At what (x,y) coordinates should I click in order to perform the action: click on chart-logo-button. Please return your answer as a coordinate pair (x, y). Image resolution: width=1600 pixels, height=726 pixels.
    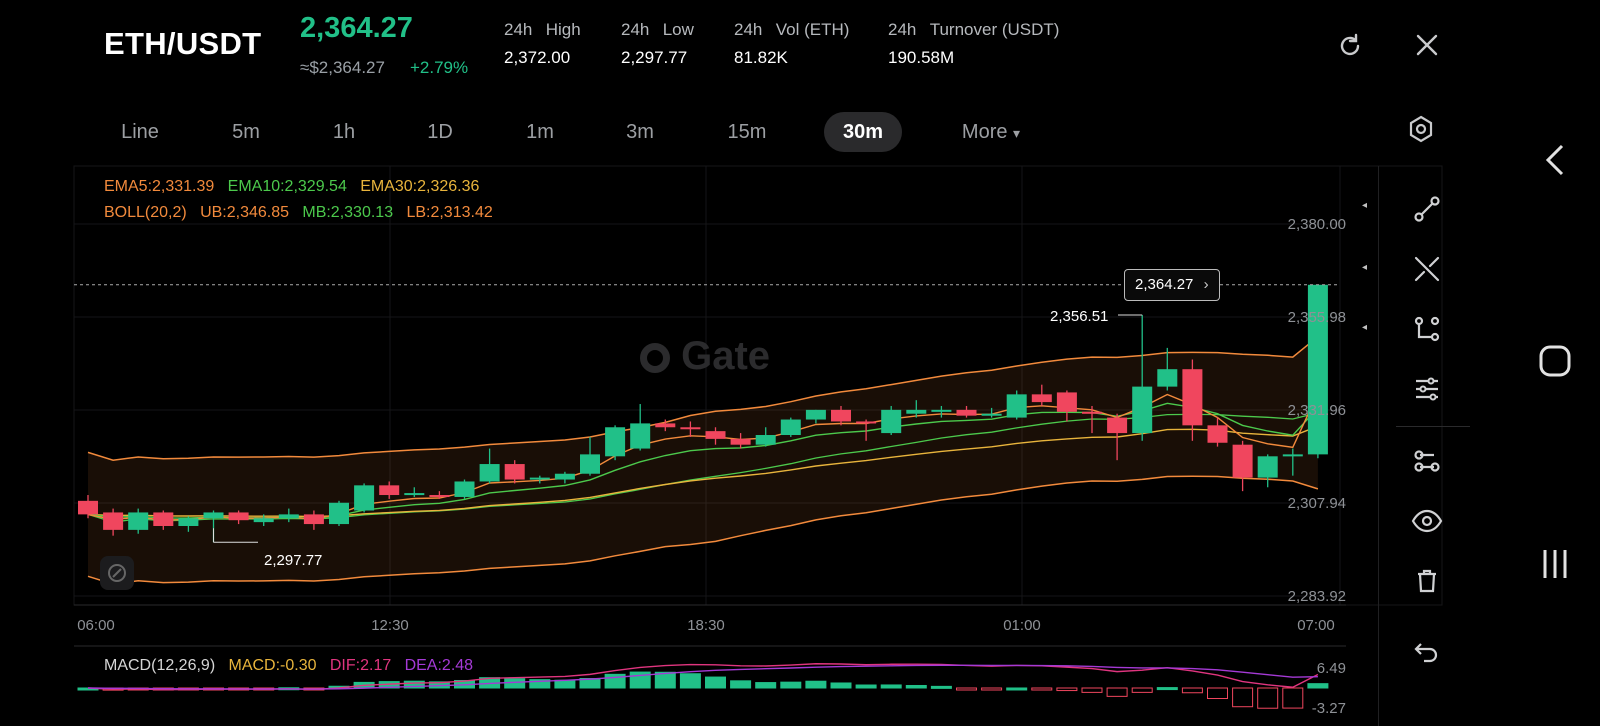
    Looking at the image, I should click on (117, 573).